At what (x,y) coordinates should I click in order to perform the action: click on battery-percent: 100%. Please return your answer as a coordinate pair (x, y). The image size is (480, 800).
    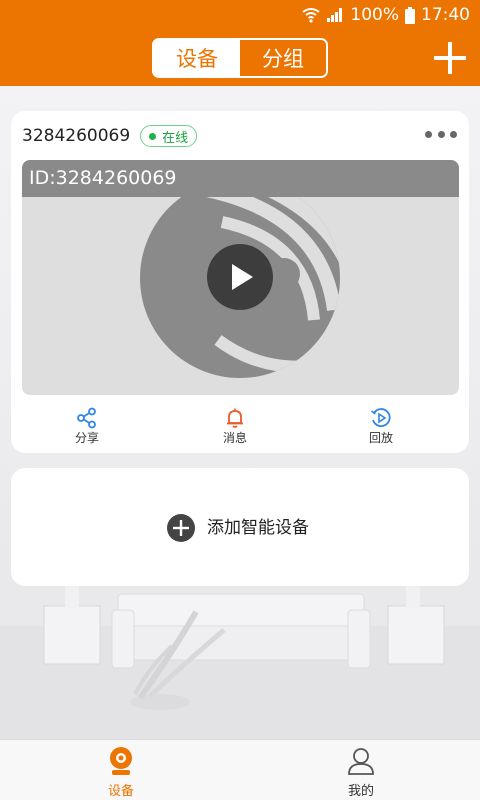
    Looking at the image, I should click on (374, 15).